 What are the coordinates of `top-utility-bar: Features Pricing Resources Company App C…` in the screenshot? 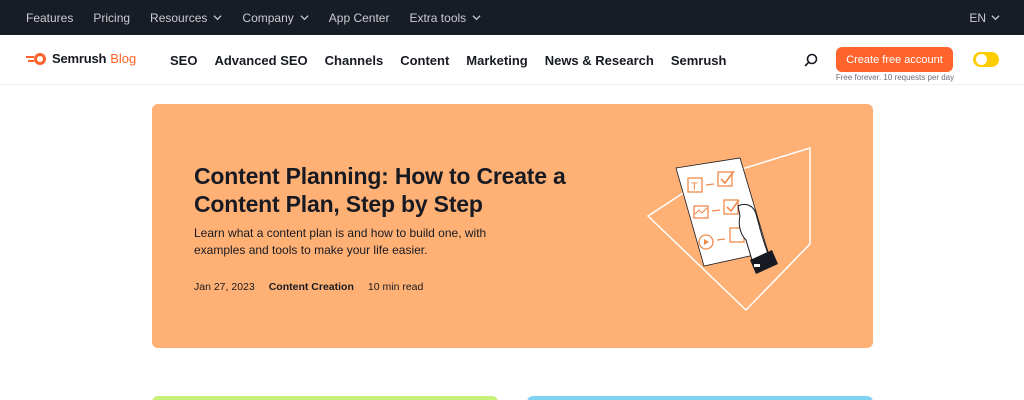 It's located at (512, 17).